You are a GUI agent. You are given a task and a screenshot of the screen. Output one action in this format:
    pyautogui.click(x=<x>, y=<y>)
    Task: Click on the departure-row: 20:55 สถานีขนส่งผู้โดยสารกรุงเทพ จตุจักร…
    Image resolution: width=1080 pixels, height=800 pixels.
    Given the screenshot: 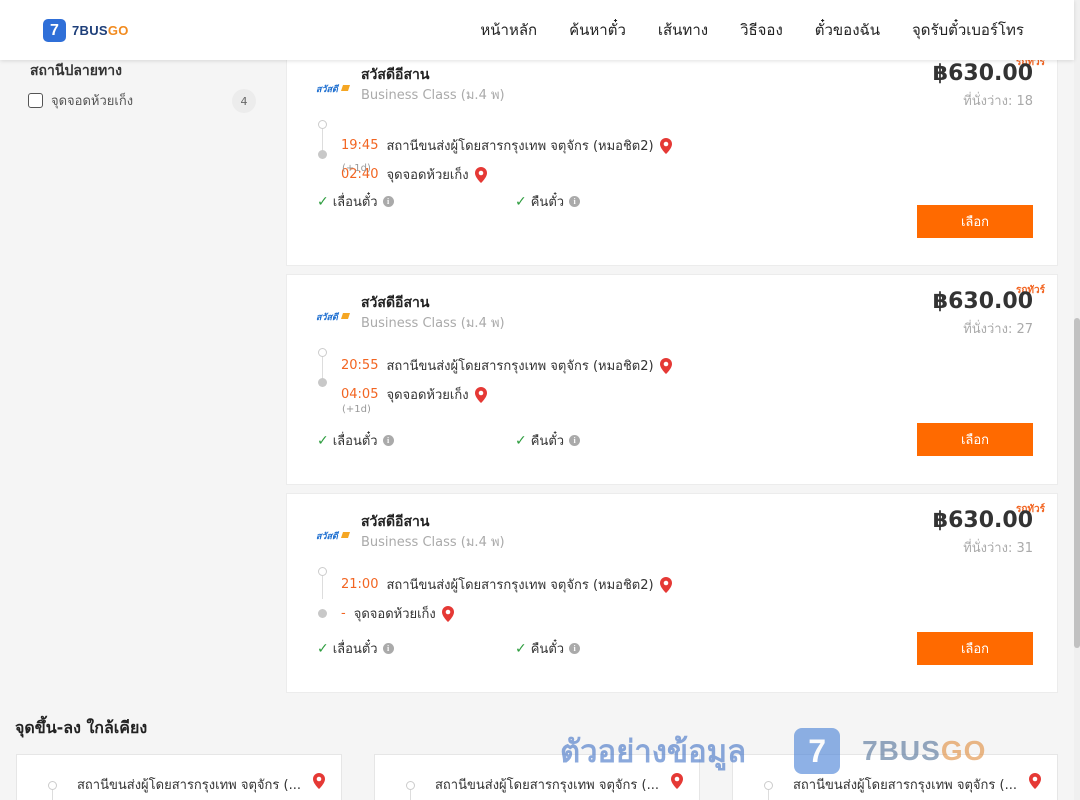 What is the action you would take?
    pyautogui.click(x=506, y=365)
    